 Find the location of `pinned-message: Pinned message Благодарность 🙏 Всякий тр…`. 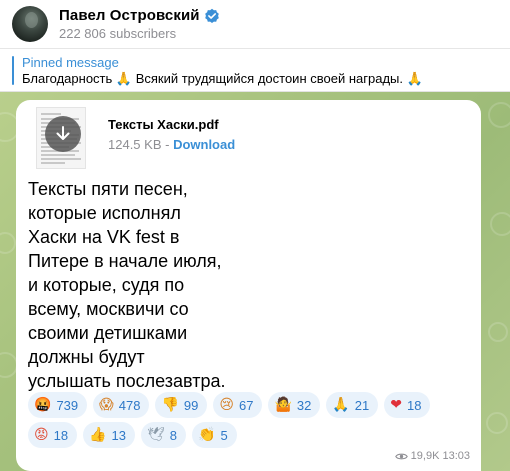

pinned-message: Pinned message Благодарность 🙏 Всякий тр… is located at coordinates (255, 70).